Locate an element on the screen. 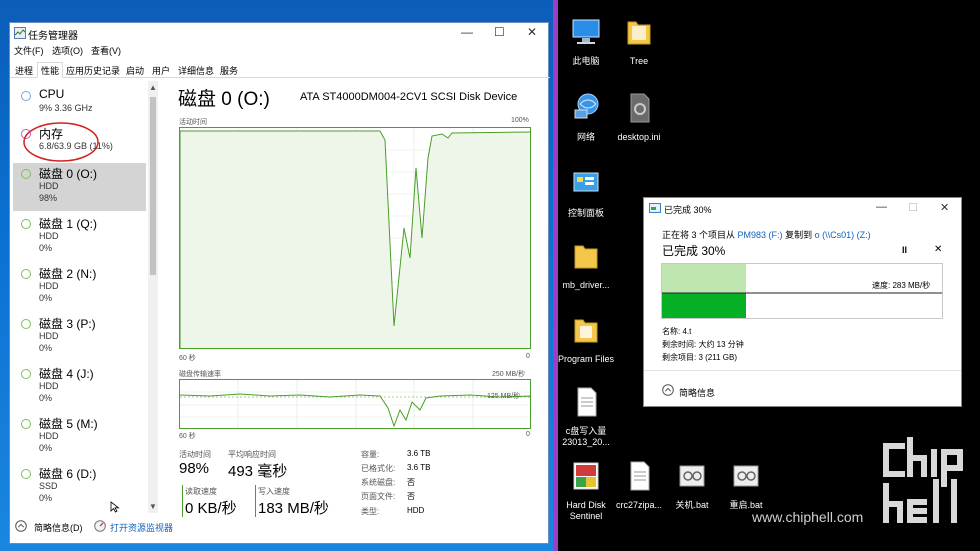 This screenshot has height=551, width=980. menu-file: 文件(F) is located at coordinates (29, 50).